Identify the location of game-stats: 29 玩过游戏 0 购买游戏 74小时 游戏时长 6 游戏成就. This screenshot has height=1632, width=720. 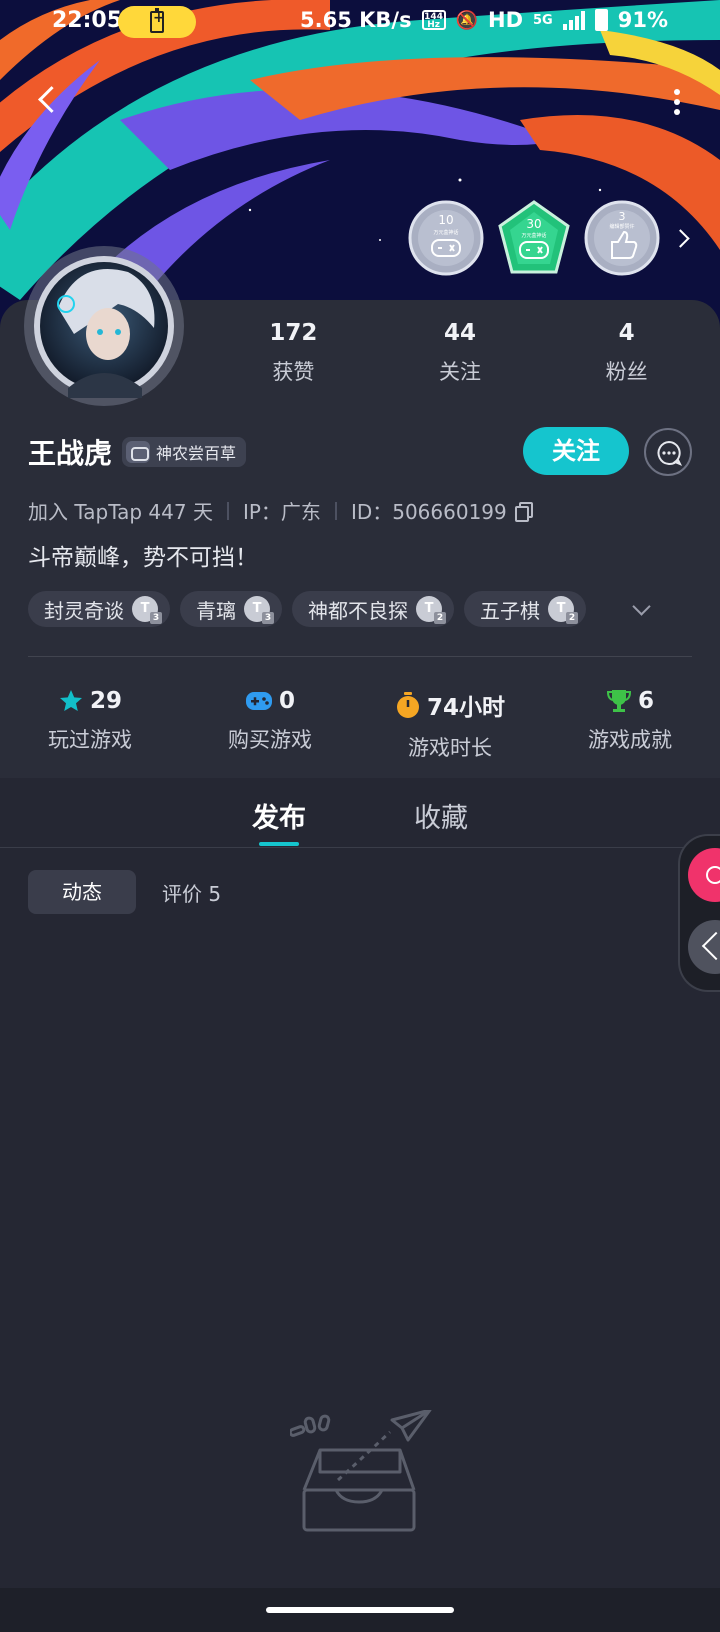
(360, 725).